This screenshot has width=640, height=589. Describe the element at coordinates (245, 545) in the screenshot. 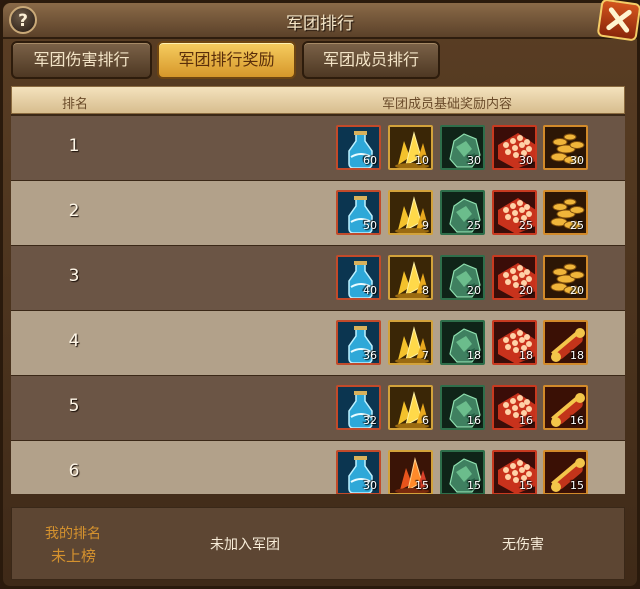

I see `legion-status: 未加入军团` at that location.